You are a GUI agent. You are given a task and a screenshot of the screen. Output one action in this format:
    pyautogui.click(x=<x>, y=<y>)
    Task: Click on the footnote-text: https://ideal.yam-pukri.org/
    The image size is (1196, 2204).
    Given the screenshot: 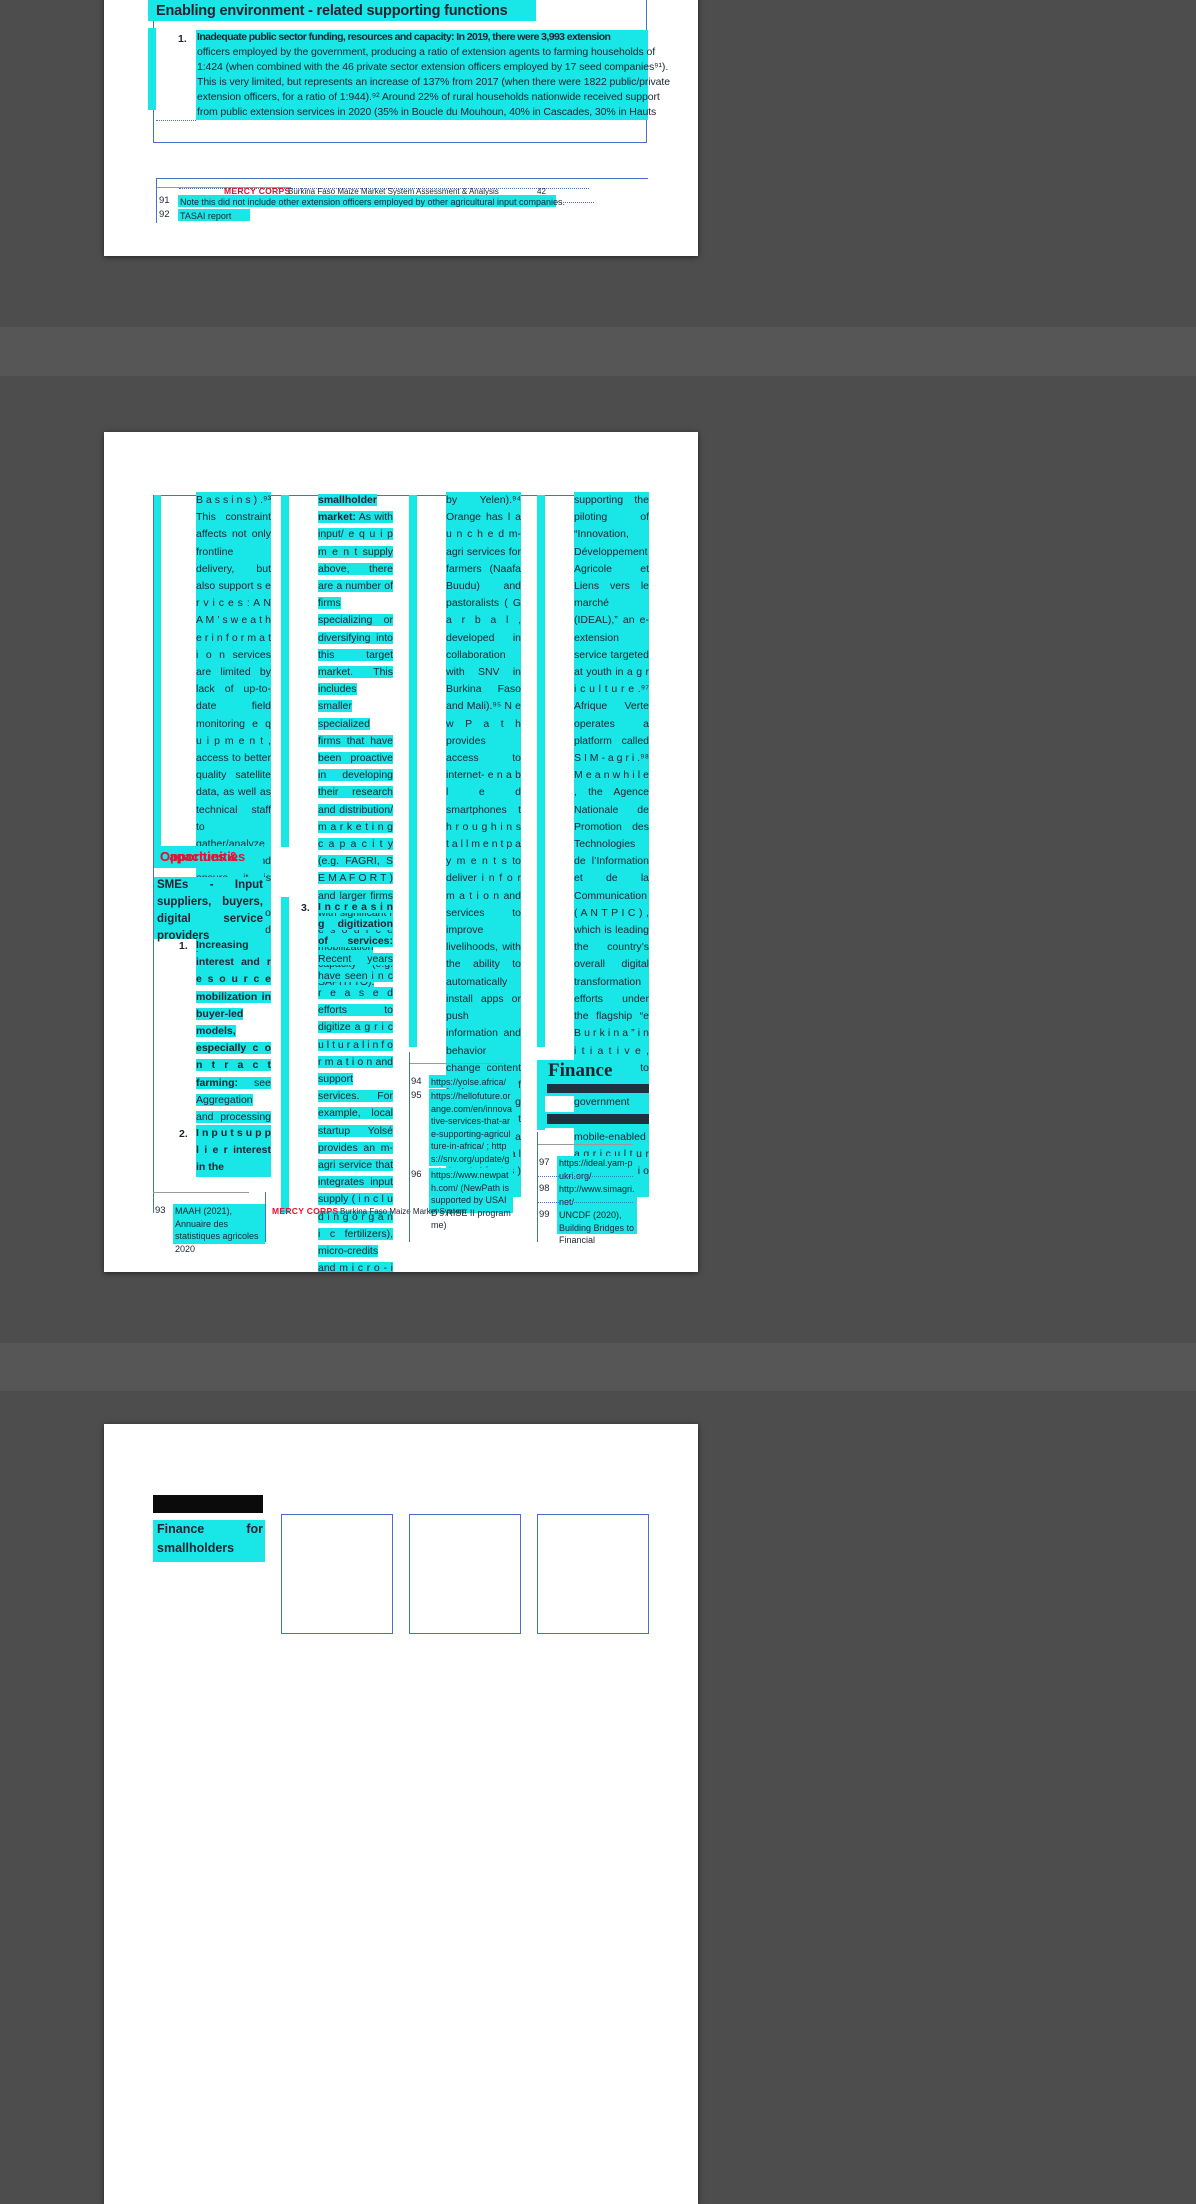 What is the action you would take?
    pyautogui.click(x=596, y=1169)
    